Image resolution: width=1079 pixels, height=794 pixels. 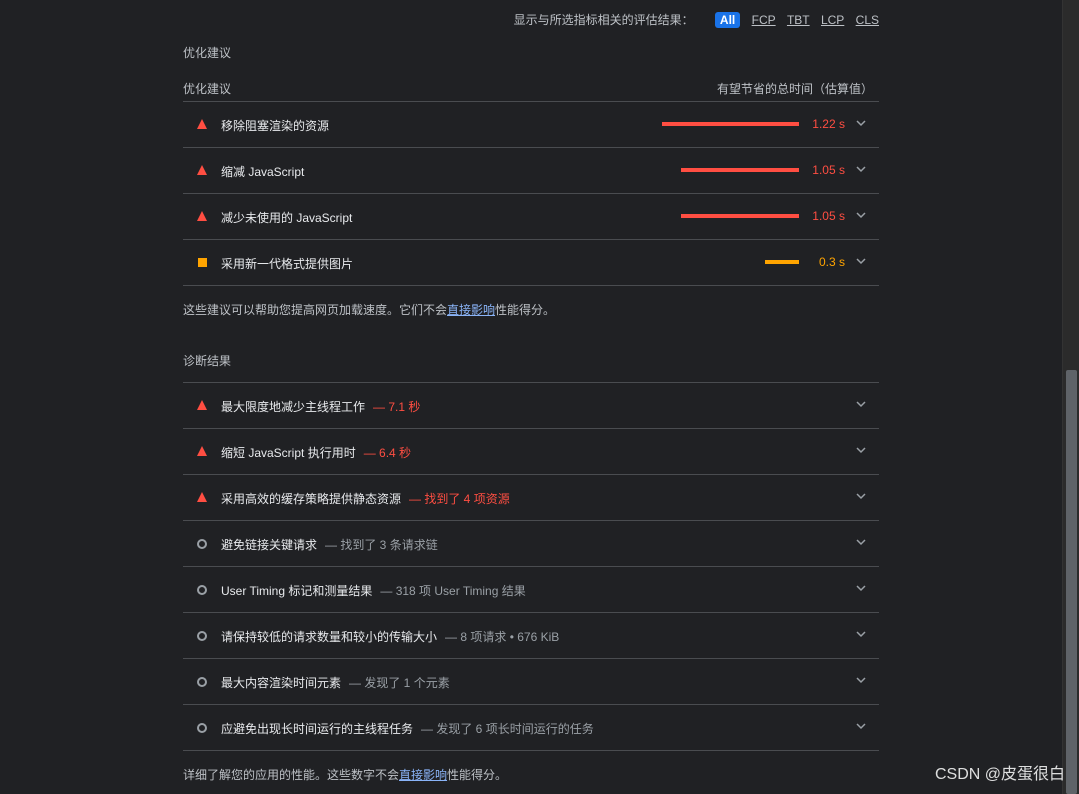 What do you see at coordinates (453, 591) in the screenshot?
I see `audit-display-value: — 318 项 User Timing 结果` at bounding box center [453, 591].